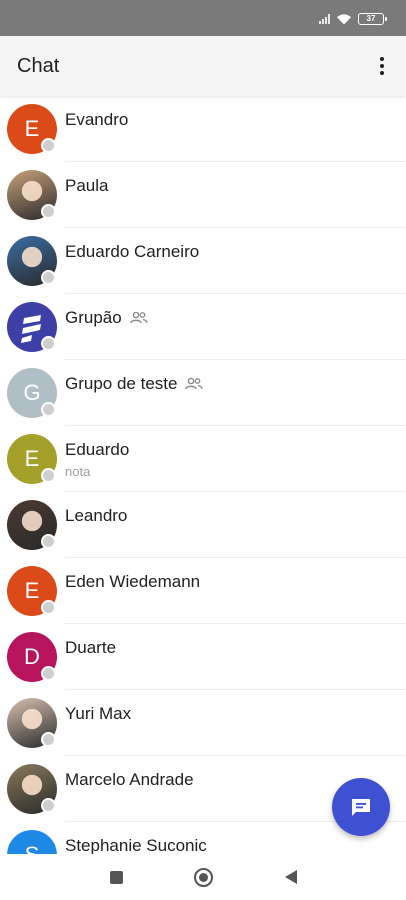 Image resolution: width=406 pixels, height=900 pixels. I want to click on chat-name: Stephanie Suconic, so click(136, 845).